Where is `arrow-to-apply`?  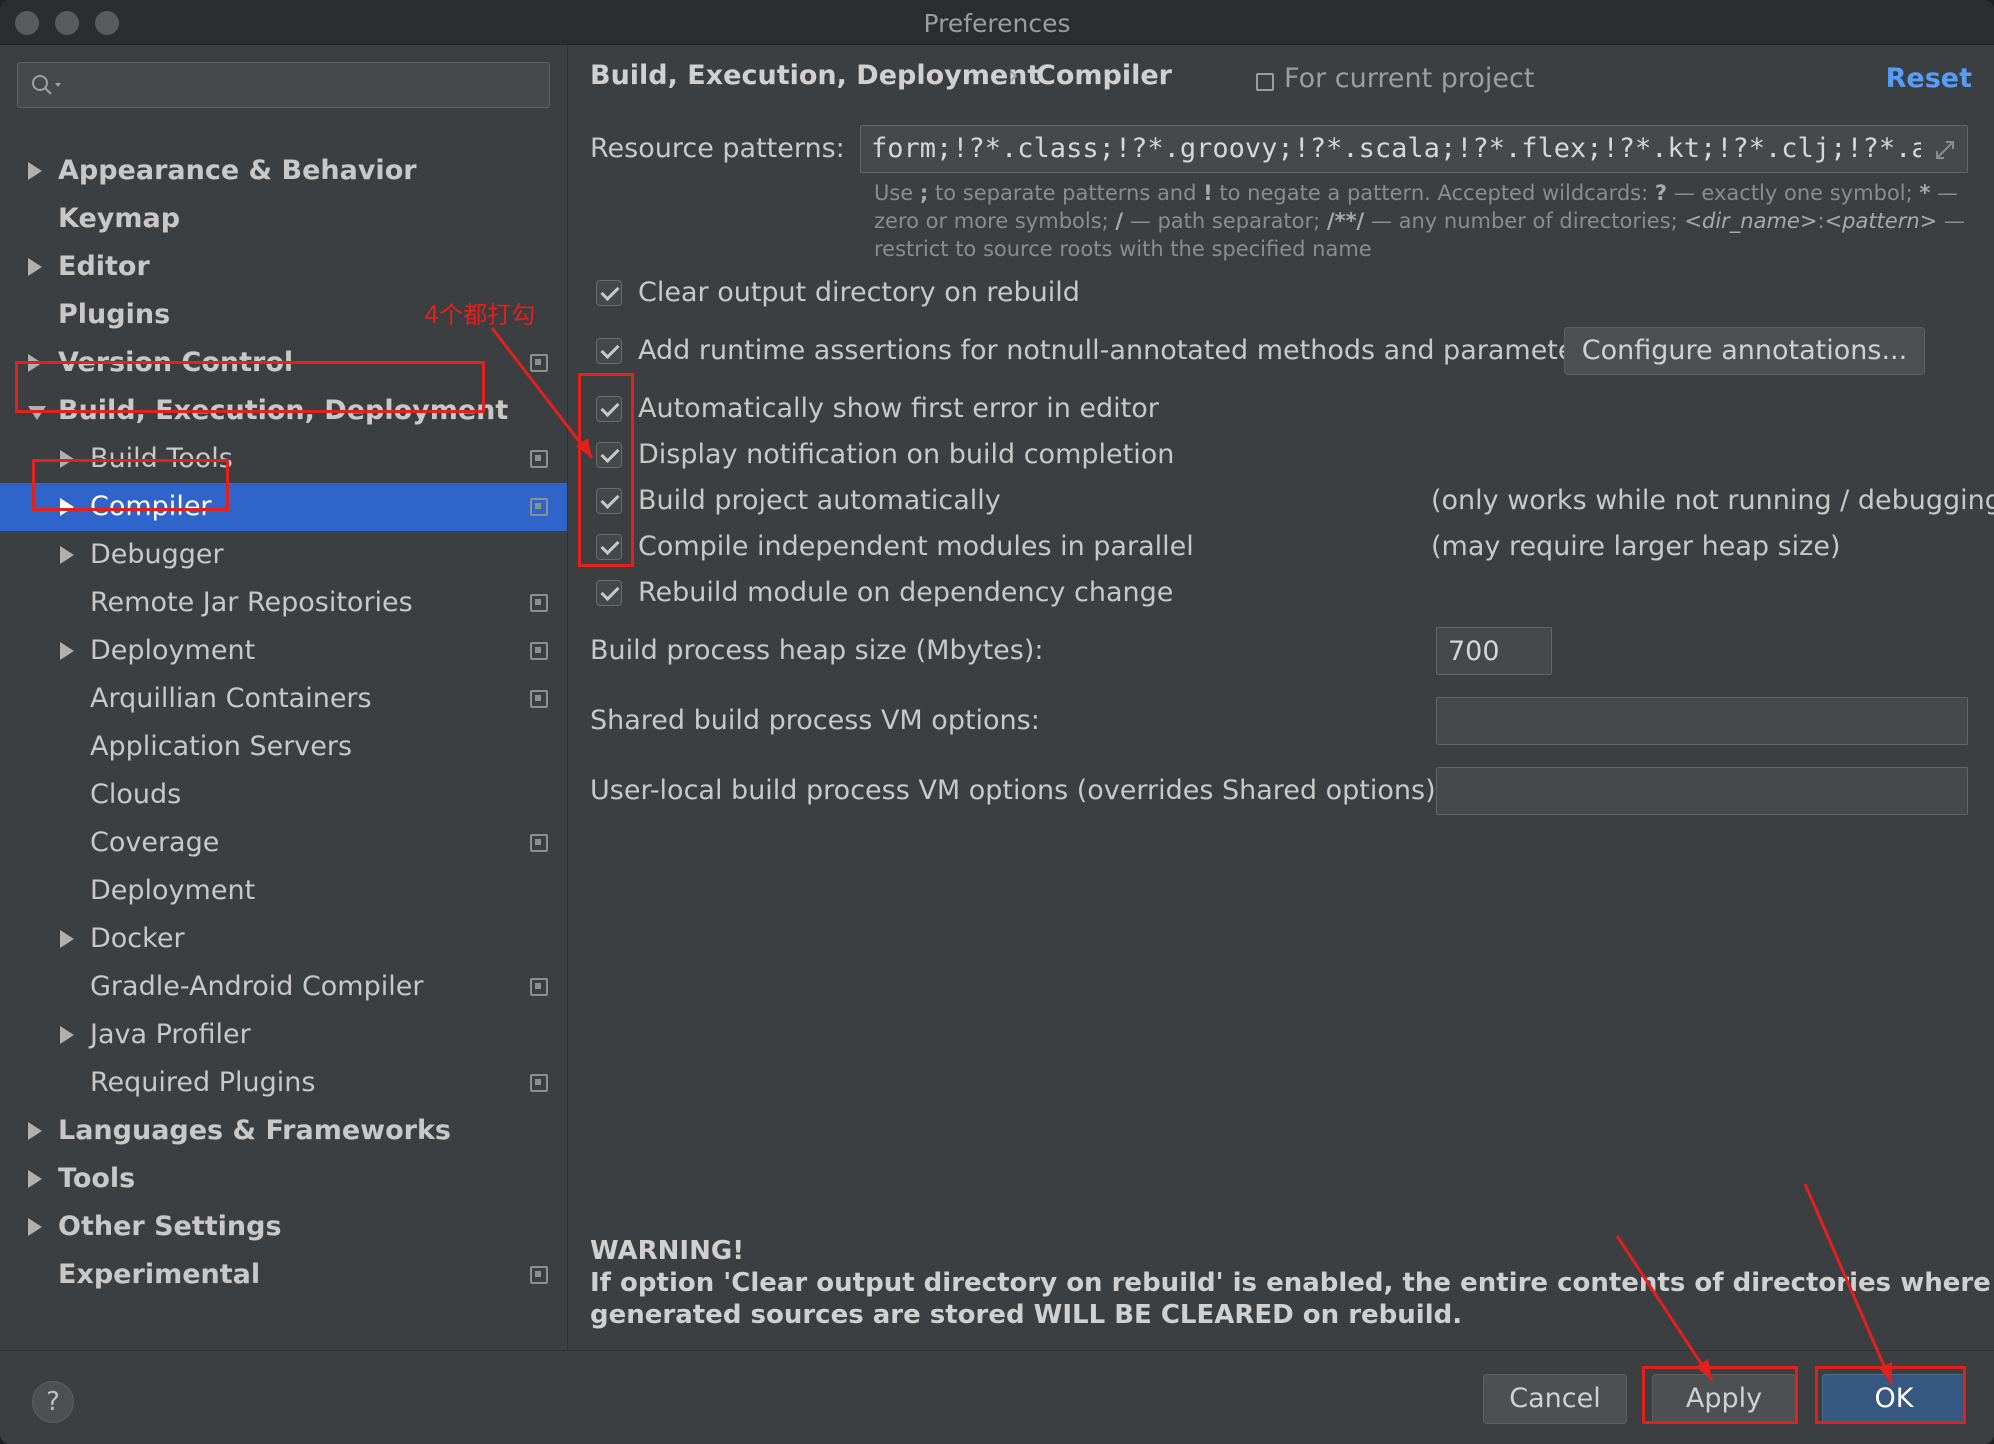 arrow-to-apply is located at coordinates (1664, 1308).